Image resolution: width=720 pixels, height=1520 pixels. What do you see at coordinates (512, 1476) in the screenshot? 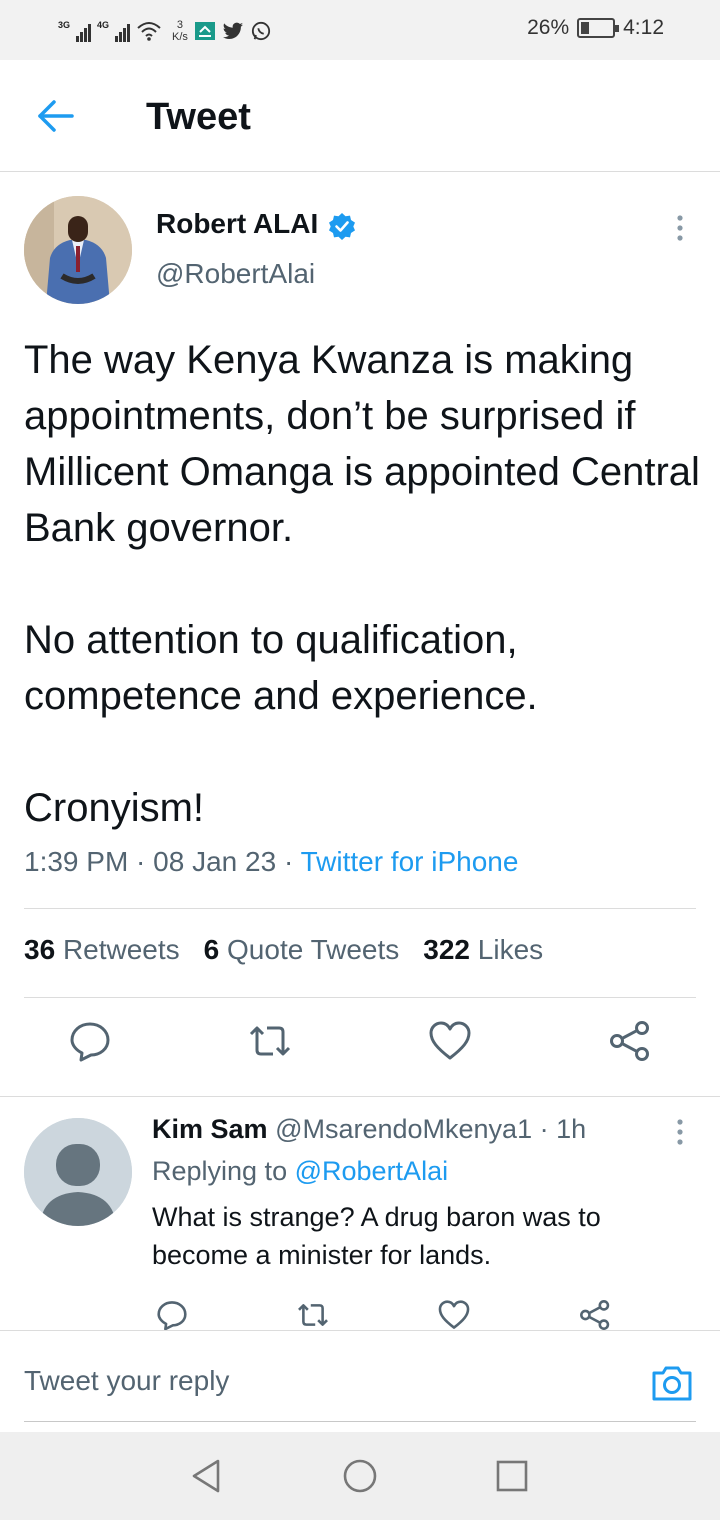
I see `nav-recents-icon` at bounding box center [512, 1476].